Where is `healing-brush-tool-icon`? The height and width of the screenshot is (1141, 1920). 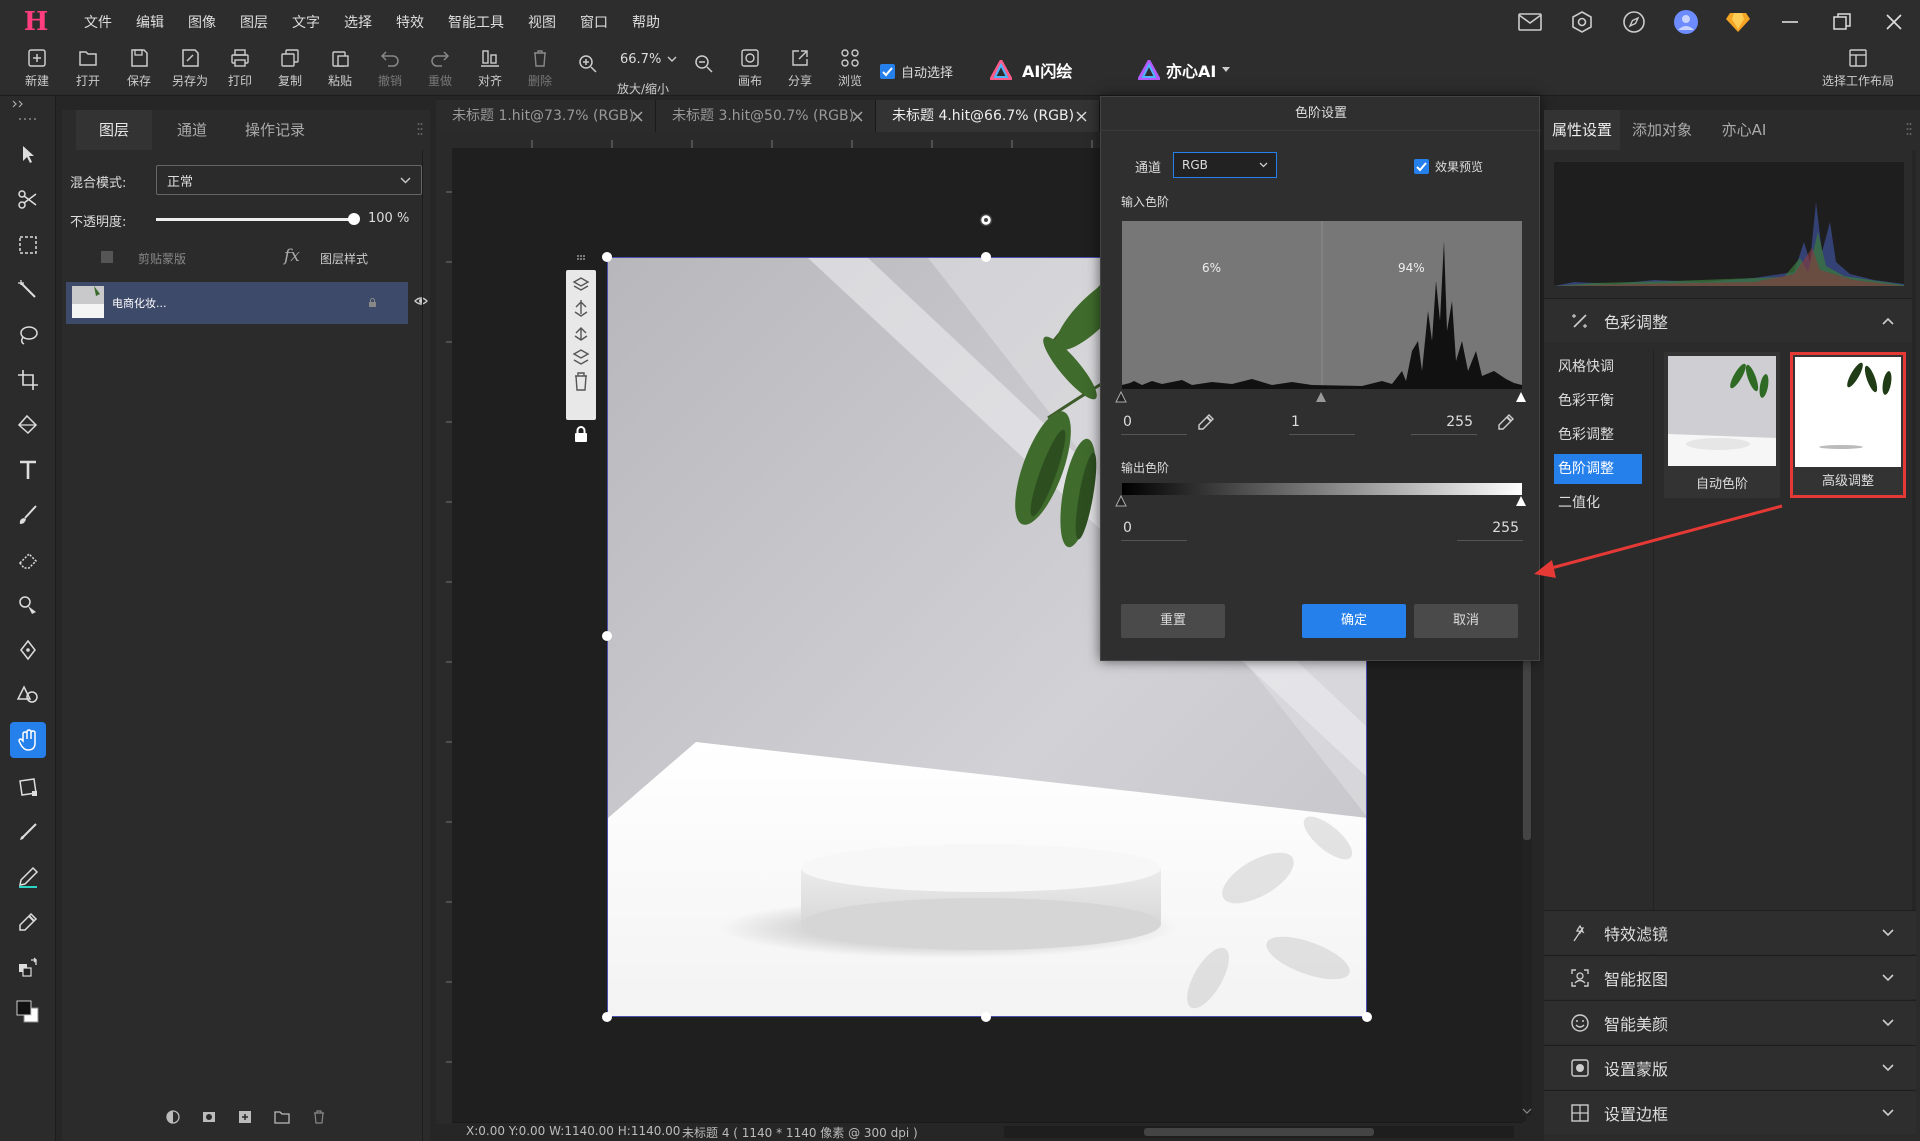 healing-brush-tool-icon is located at coordinates (28, 832).